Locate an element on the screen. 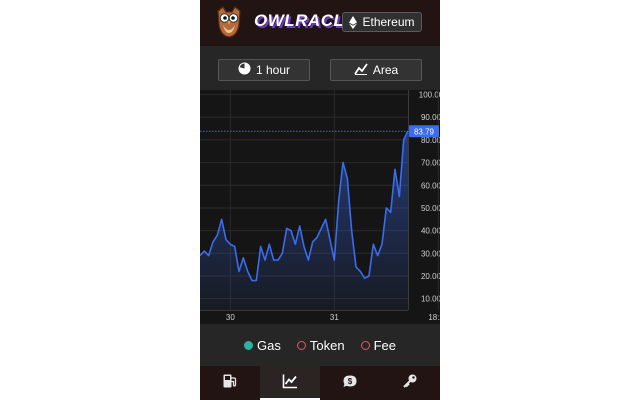 This screenshot has height=400, width=640. header-bar: OWLRACLE Ethereum is located at coordinates (320, 23).